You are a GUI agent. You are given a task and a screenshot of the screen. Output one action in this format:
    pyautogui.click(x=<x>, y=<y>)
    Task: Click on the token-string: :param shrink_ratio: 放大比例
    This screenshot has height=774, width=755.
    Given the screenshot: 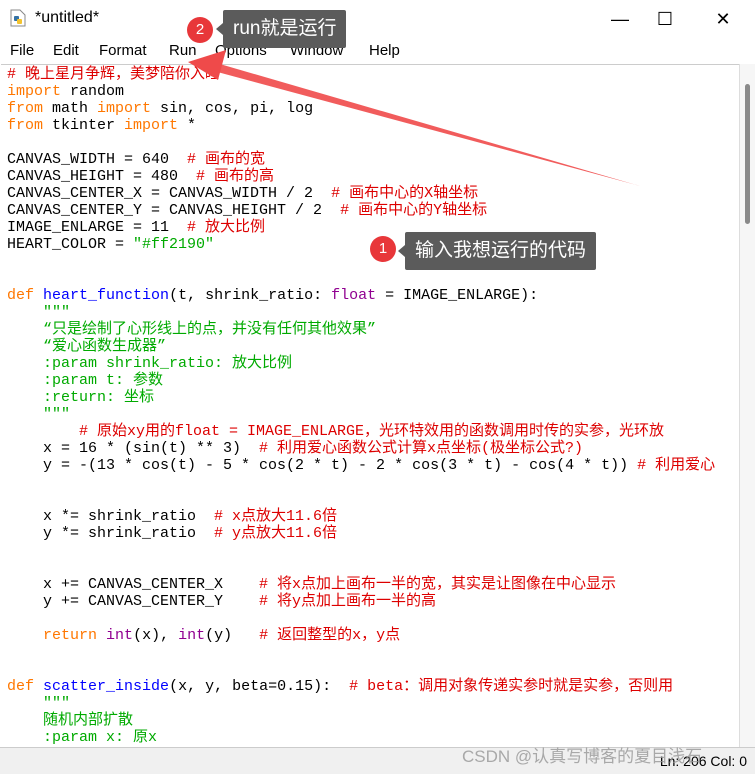 What is the action you would take?
    pyautogui.click(x=150, y=363)
    